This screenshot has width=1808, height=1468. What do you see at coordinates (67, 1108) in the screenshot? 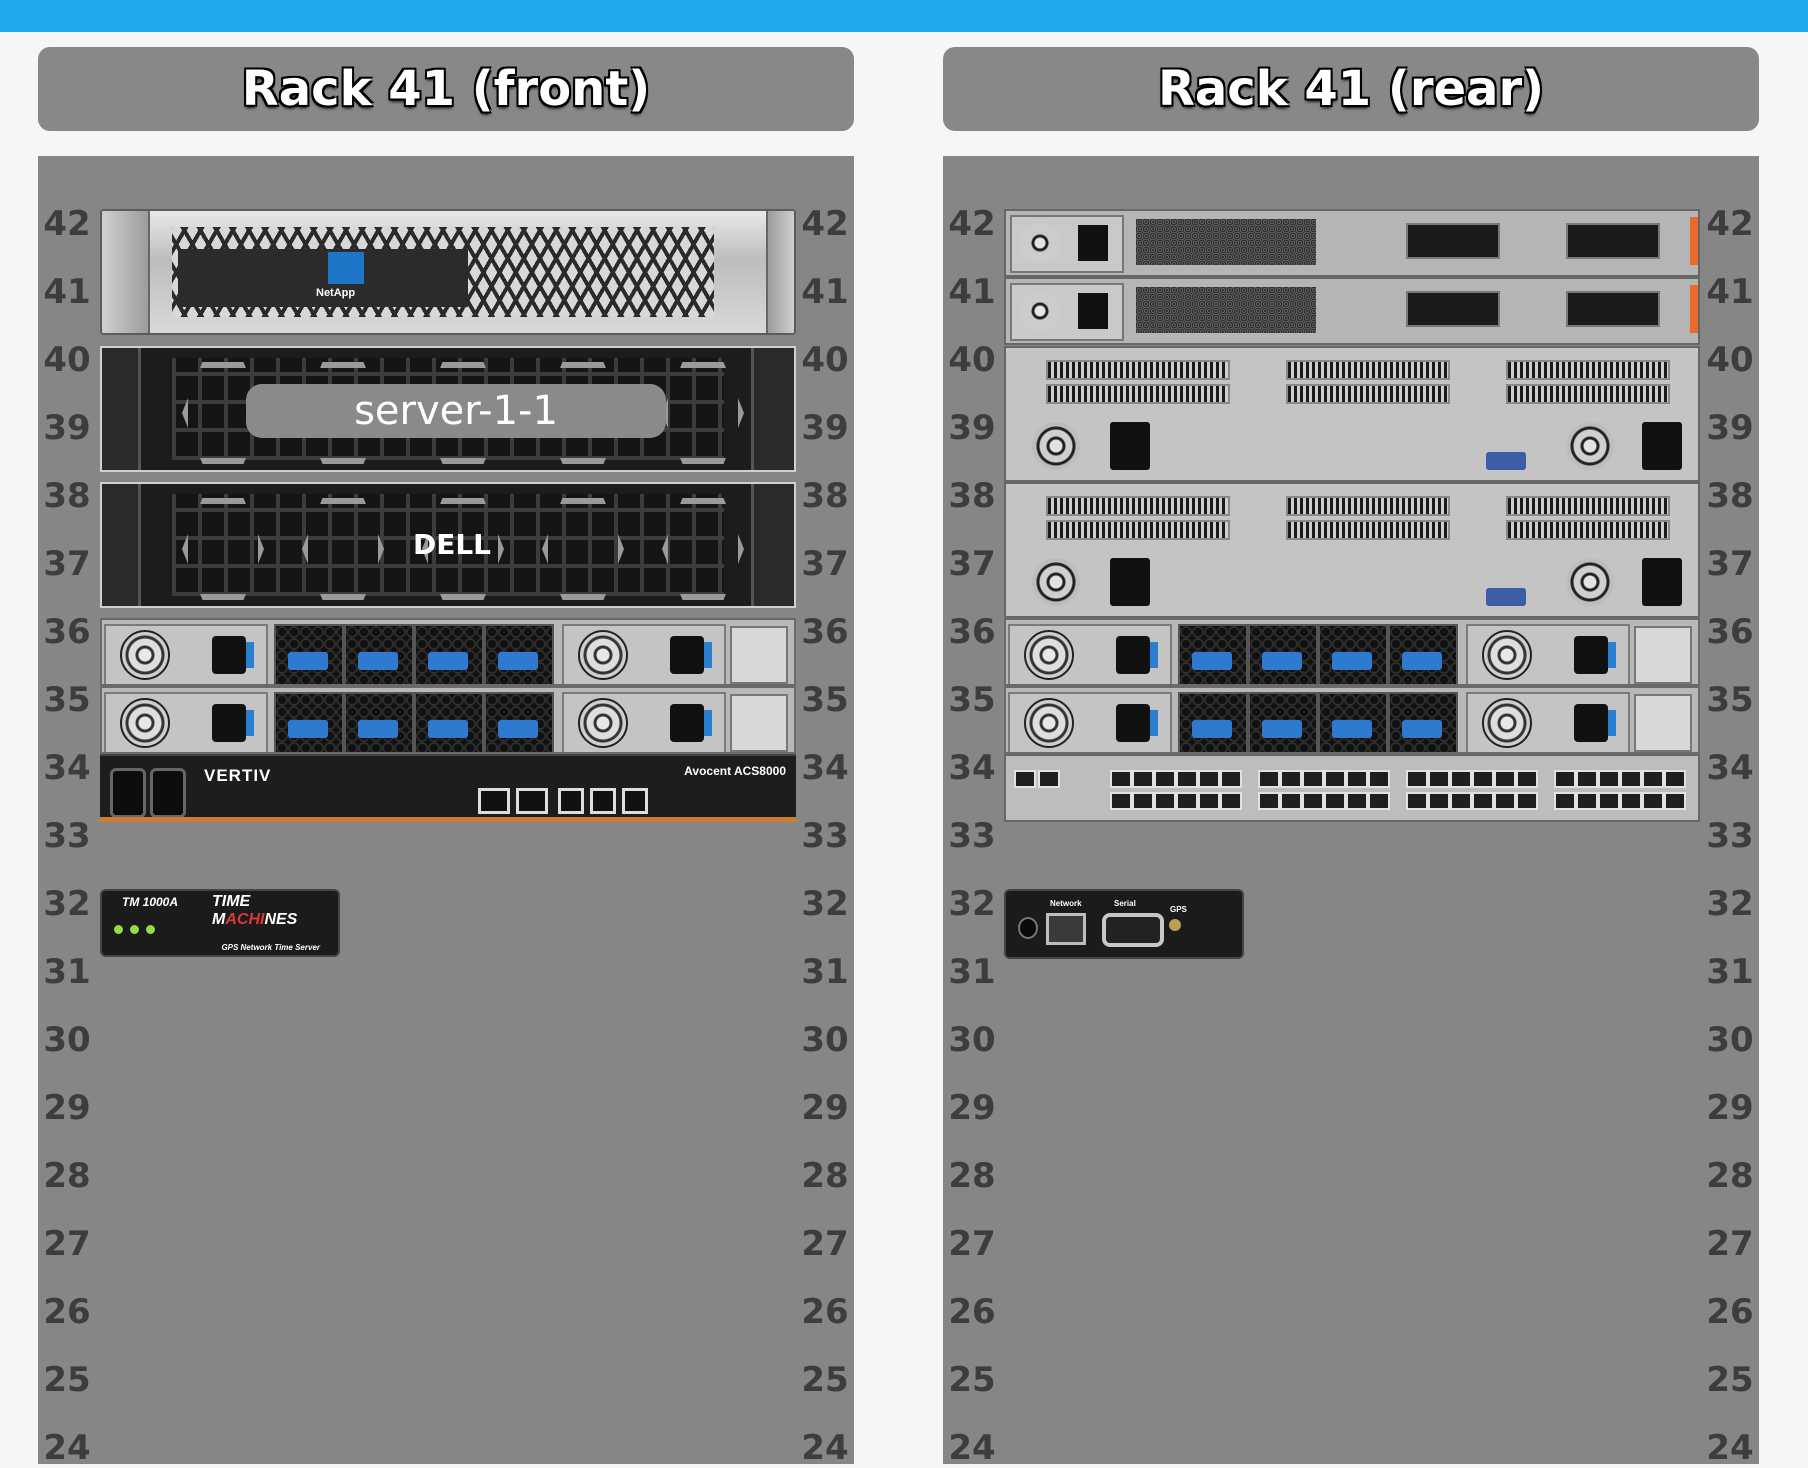
I see `rack-unit-number-left: 29` at bounding box center [67, 1108].